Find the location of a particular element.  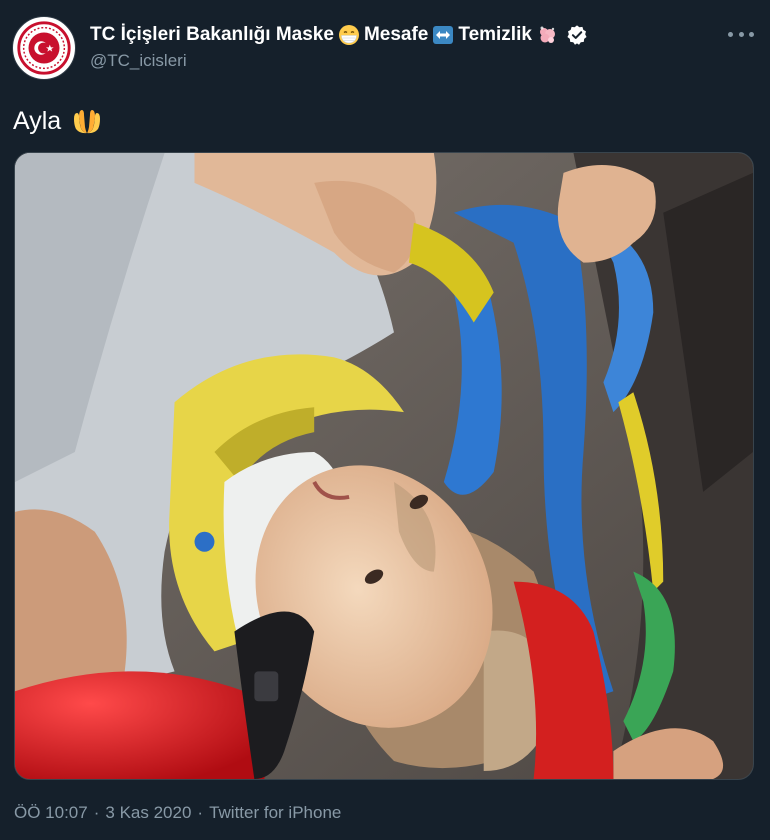

verified-badge-icon is located at coordinates (577, 35).